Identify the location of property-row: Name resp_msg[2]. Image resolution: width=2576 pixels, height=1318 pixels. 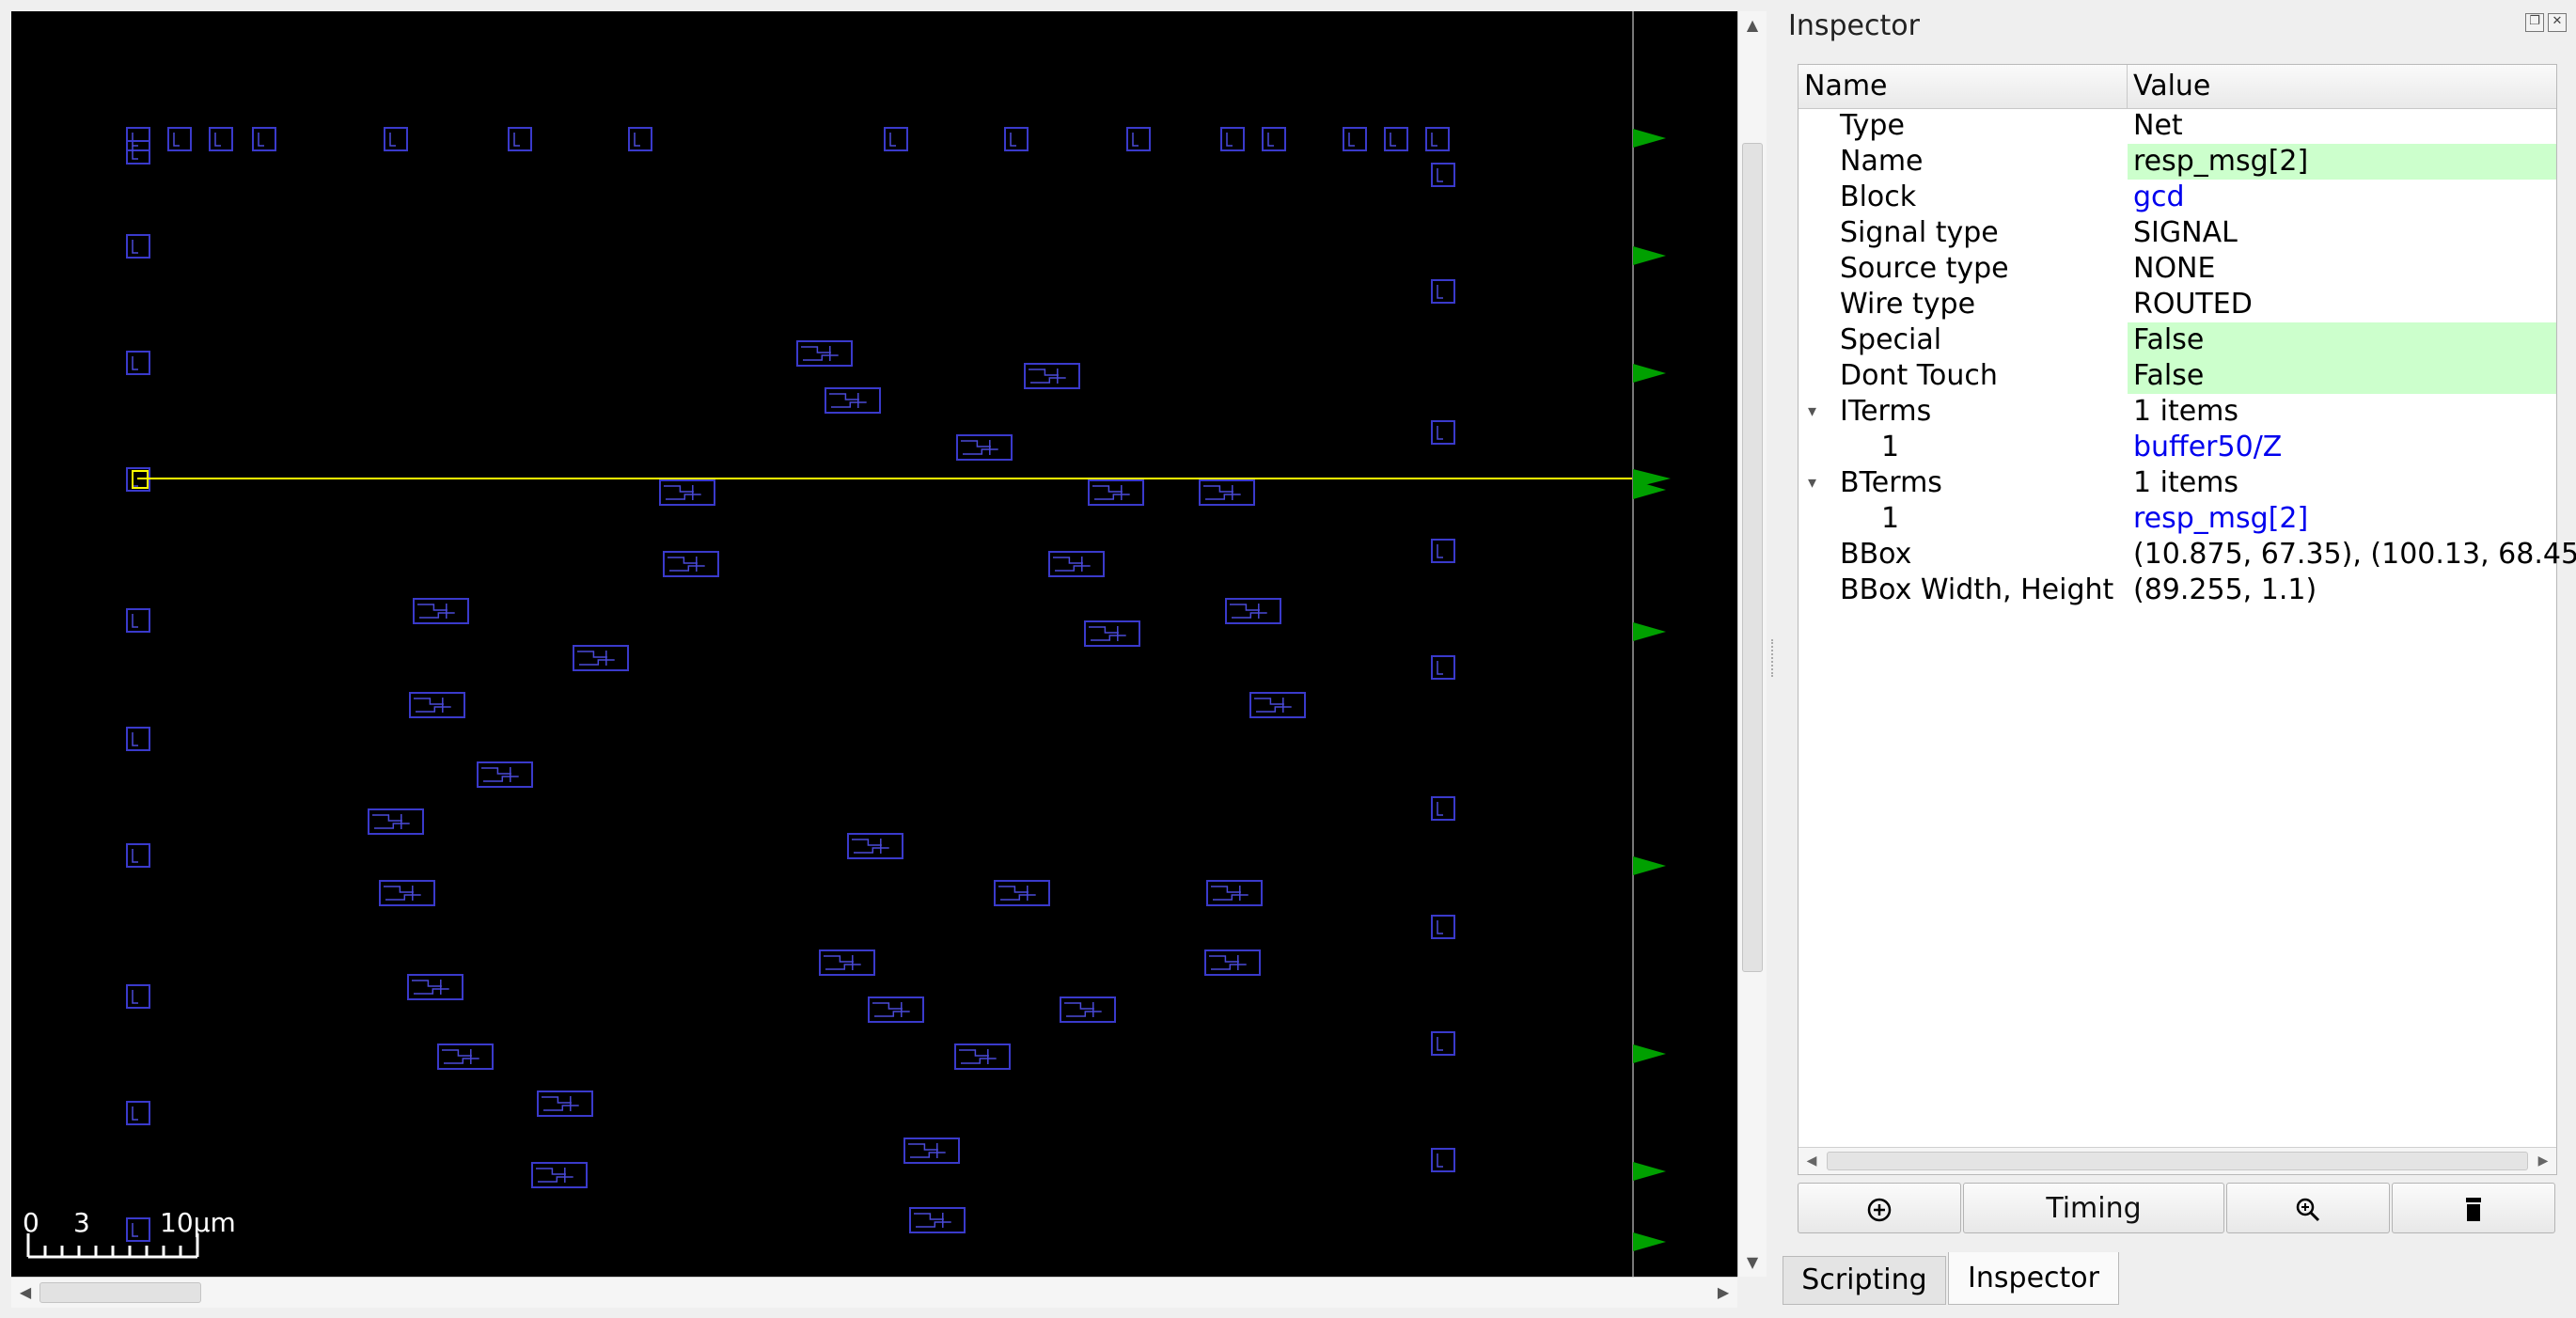
(2177, 162).